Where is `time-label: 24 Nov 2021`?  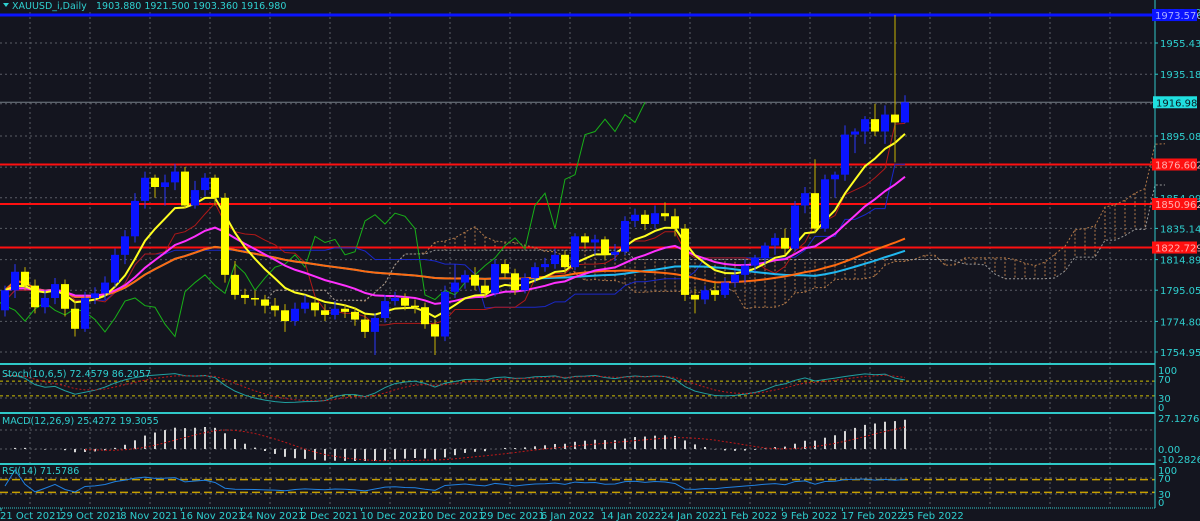 time-label: 24 Nov 2021 is located at coordinates (272, 516).